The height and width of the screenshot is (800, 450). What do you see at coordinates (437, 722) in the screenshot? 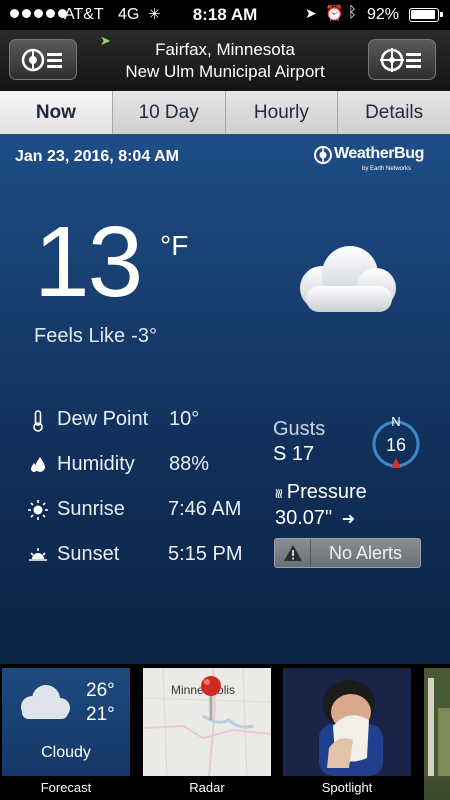
I see `peek-photo` at bounding box center [437, 722].